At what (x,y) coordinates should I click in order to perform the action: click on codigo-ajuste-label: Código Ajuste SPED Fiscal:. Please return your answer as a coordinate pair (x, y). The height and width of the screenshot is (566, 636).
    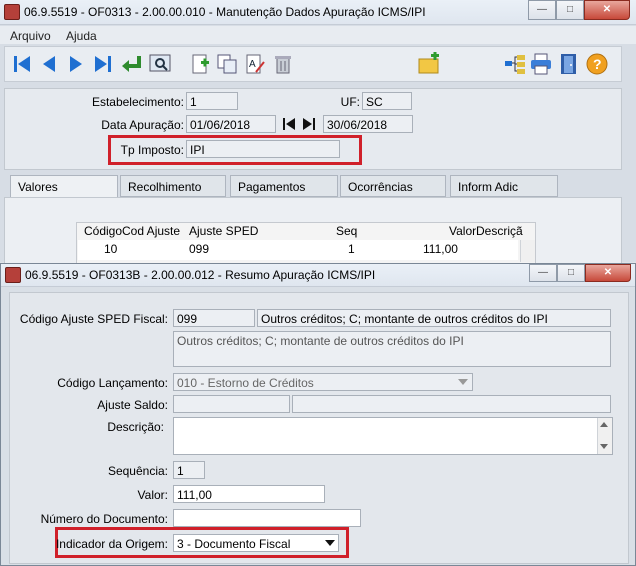
    Looking at the image, I should click on (93, 319).